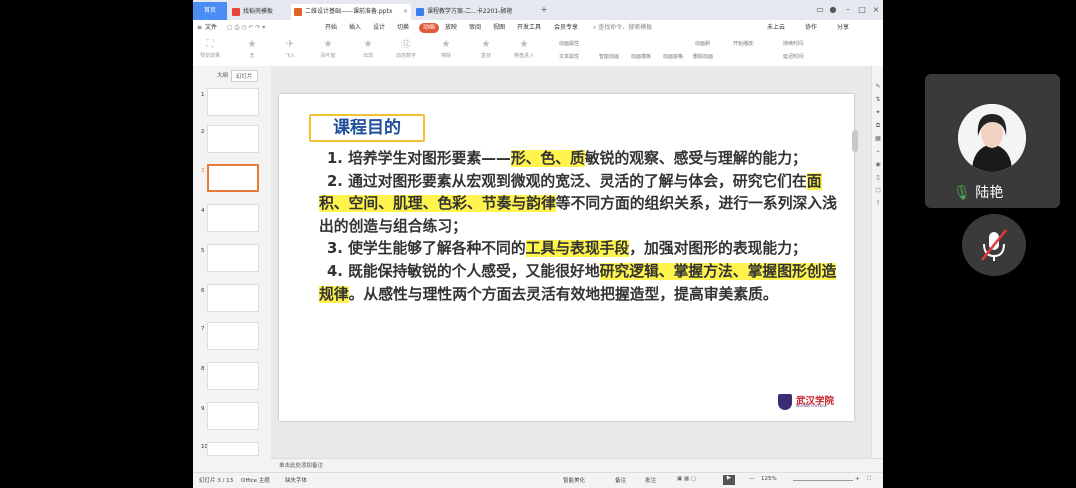 The height and width of the screenshot is (488, 1076). Describe the element at coordinates (524, 48) in the screenshot. I see `anim-checkerboard: ★ 棋盘进入` at that location.